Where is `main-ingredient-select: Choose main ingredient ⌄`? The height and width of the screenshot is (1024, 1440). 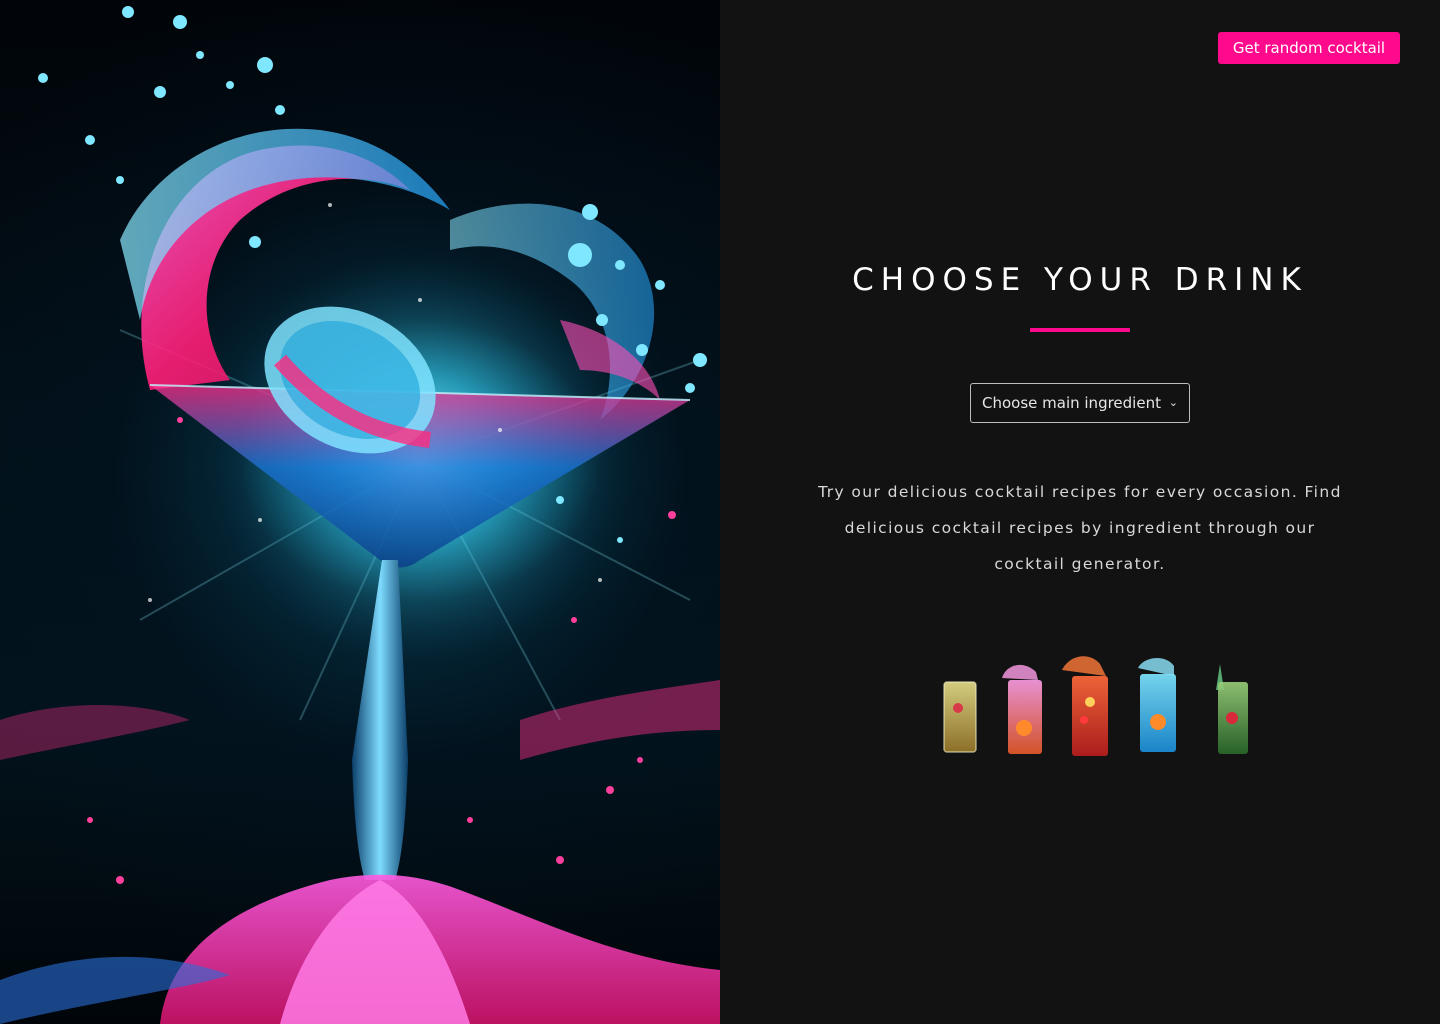
main-ingredient-select: Choose main ingredient ⌄ is located at coordinates (1080, 403).